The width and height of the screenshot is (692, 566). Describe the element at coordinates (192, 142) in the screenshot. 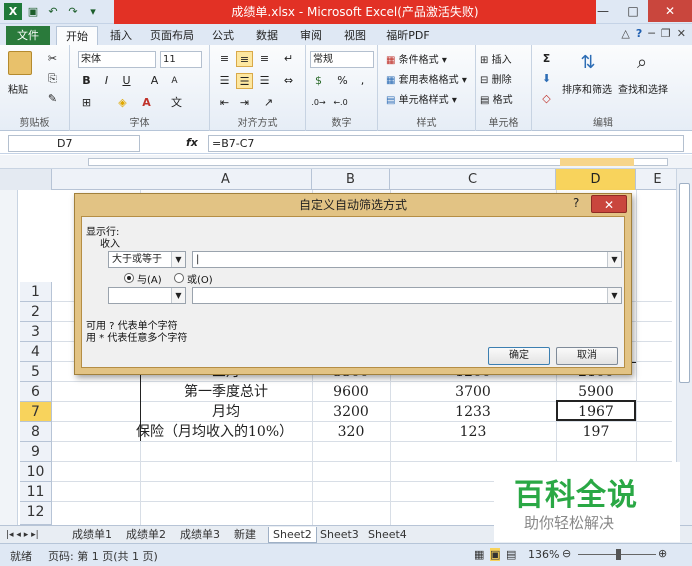

I see `insert-function-button: fx` at that location.